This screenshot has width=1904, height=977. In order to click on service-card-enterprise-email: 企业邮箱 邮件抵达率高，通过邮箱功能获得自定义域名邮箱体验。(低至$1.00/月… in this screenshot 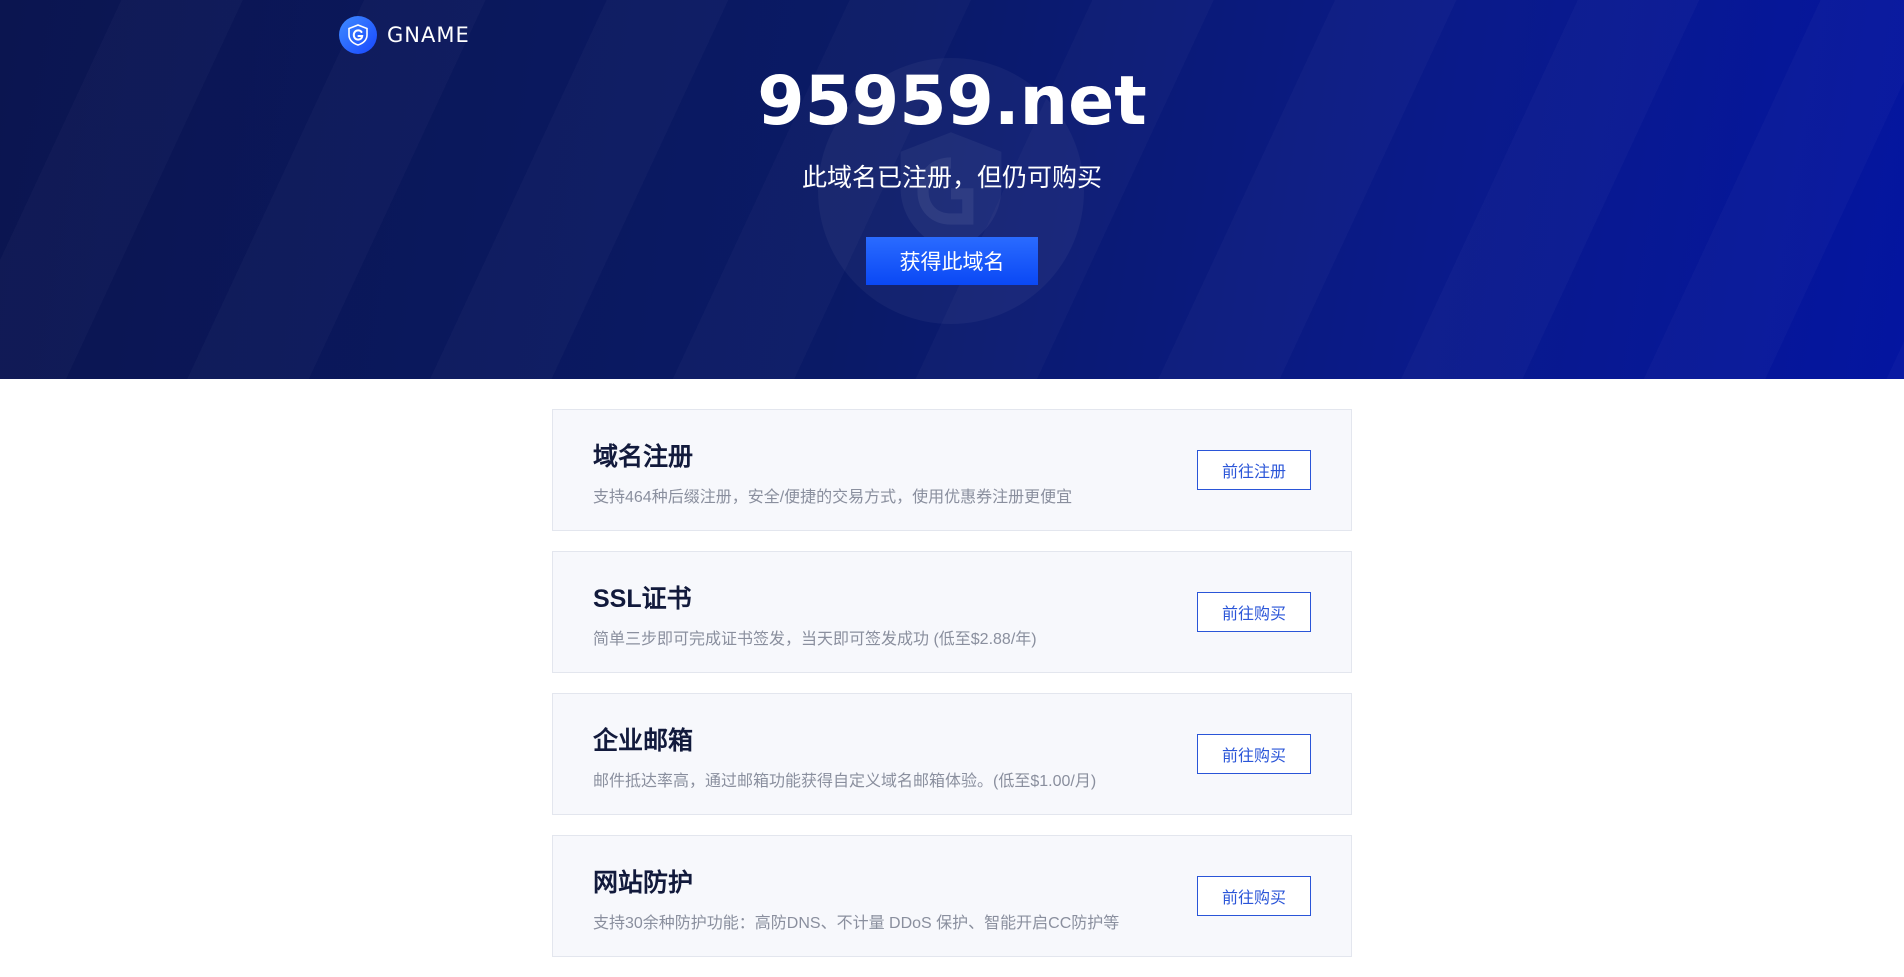, I will do `click(952, 754)`.